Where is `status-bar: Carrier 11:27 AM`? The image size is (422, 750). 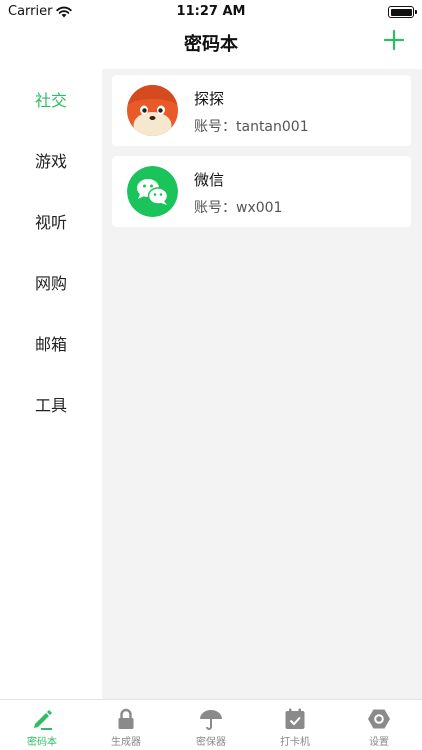 status-bar: Carrier 11:27 AM is located at coordinates (211, 12).